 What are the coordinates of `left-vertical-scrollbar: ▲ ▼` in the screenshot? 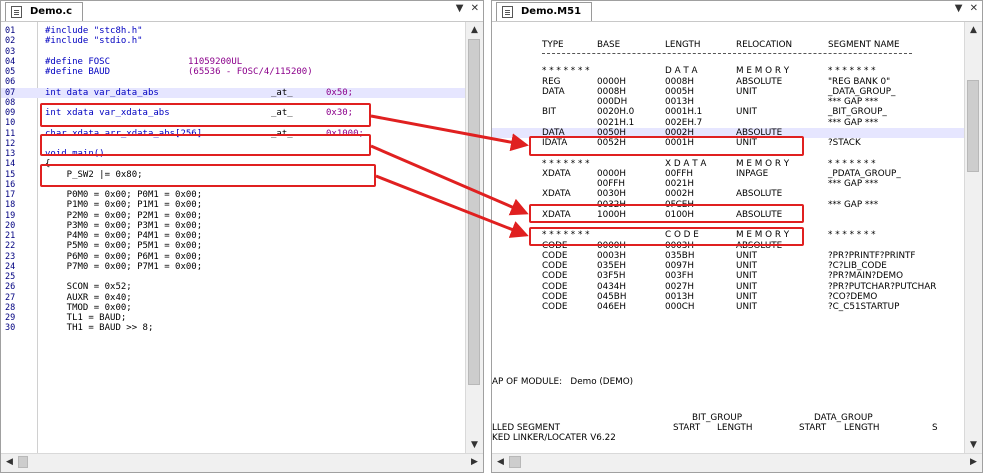 It's located at (474, 238).